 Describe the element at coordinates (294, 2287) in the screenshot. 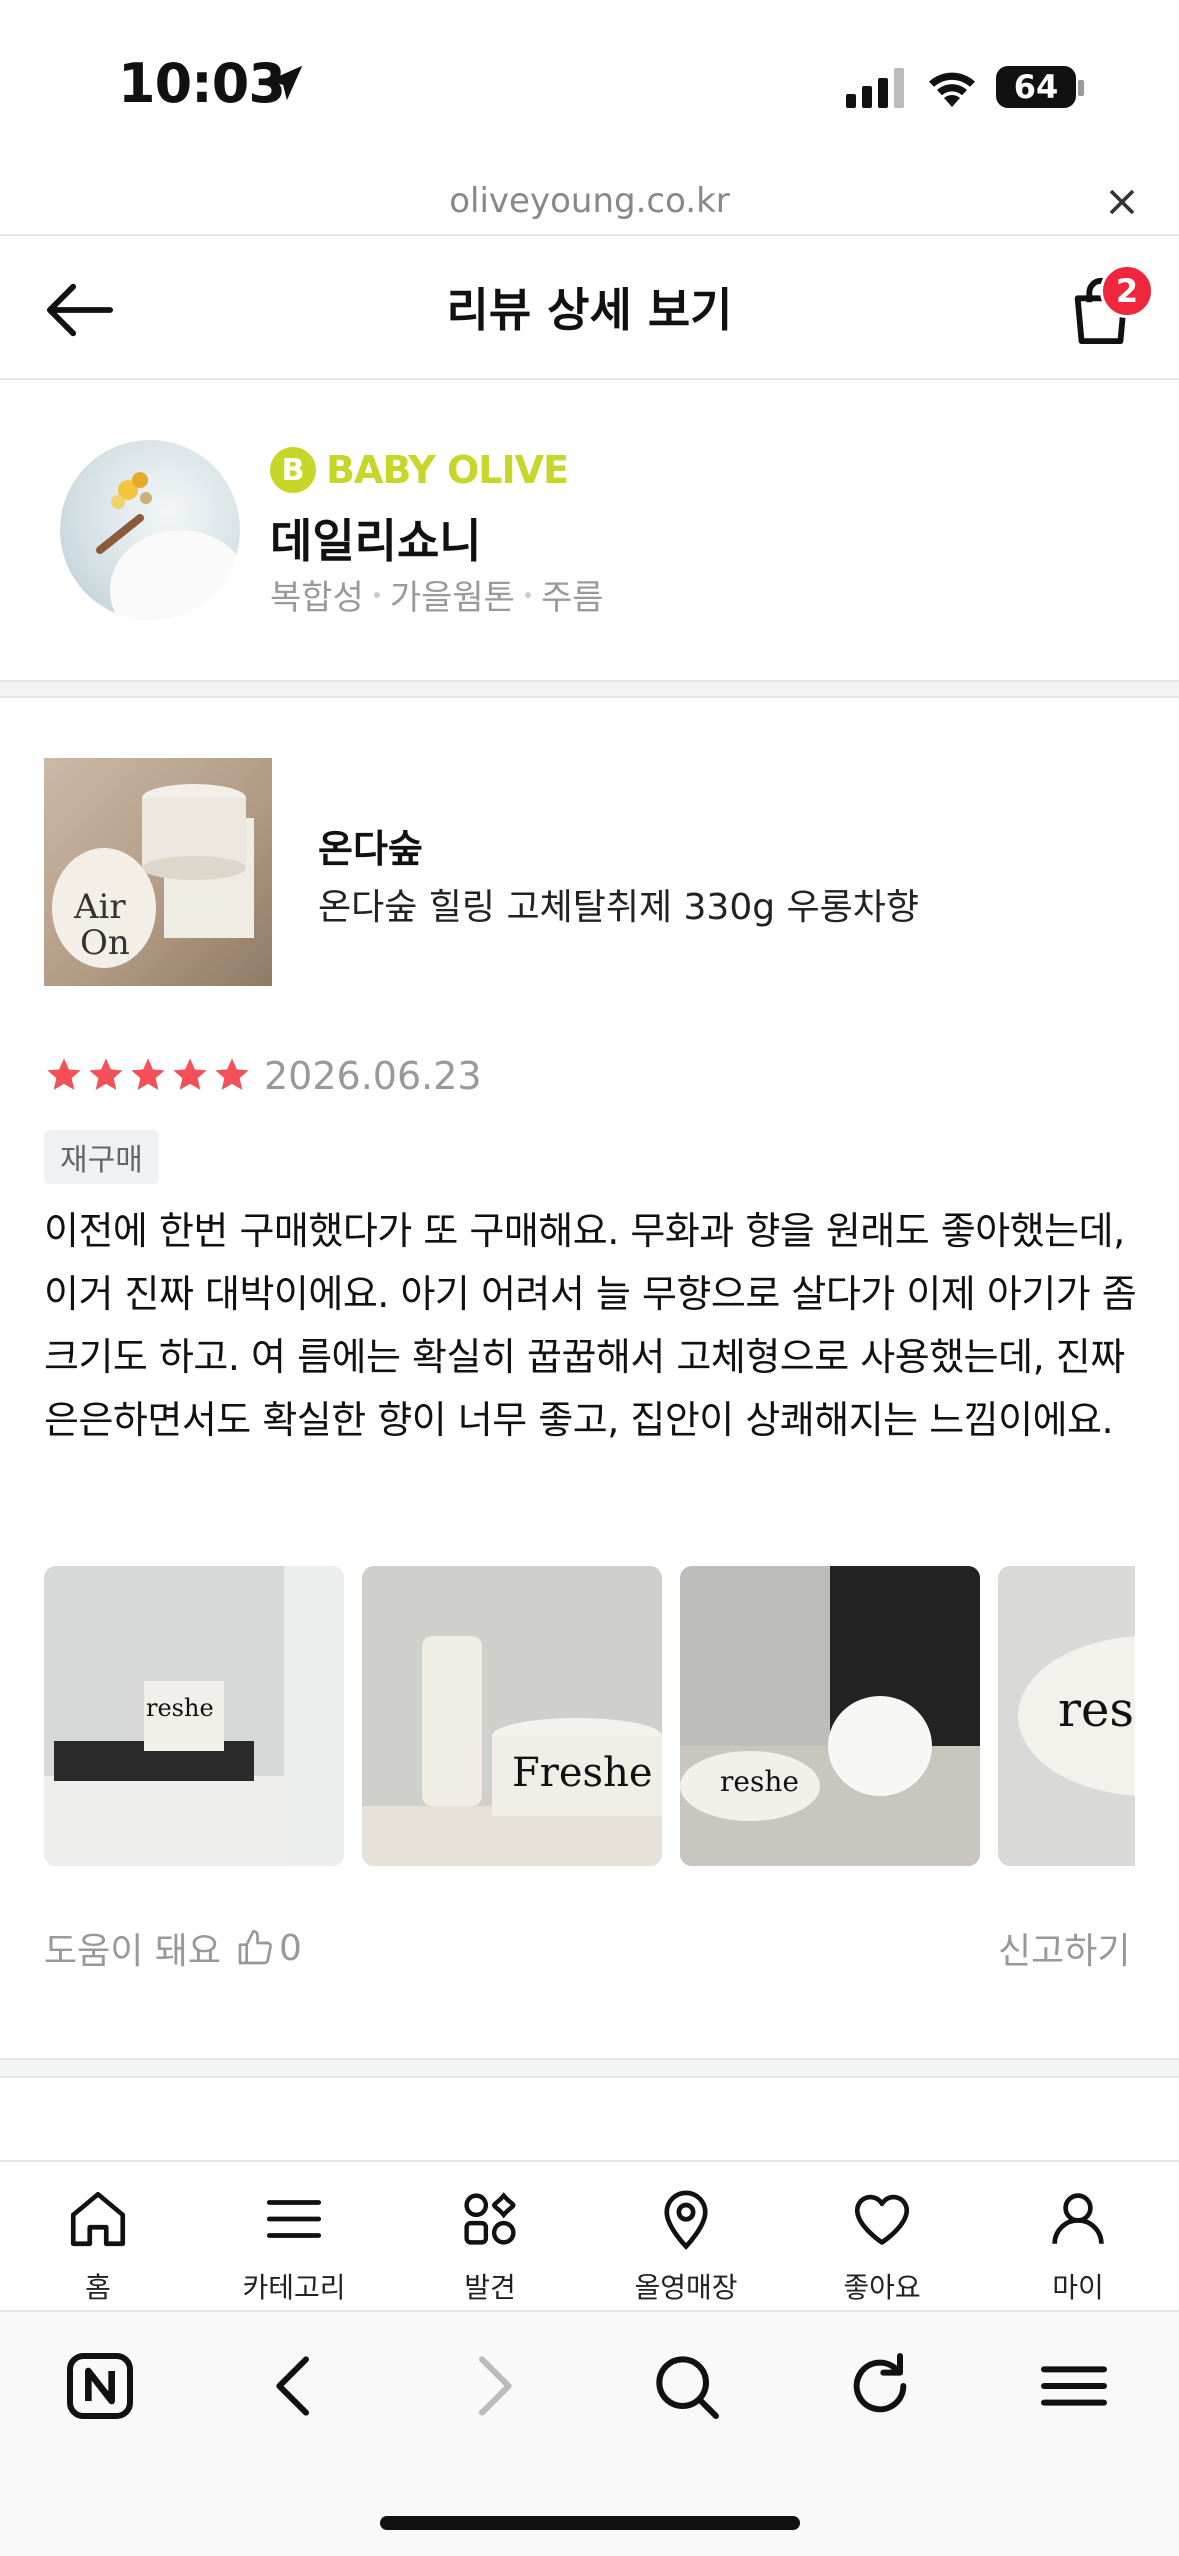

I see `tab-label: 카테고리` at that location.